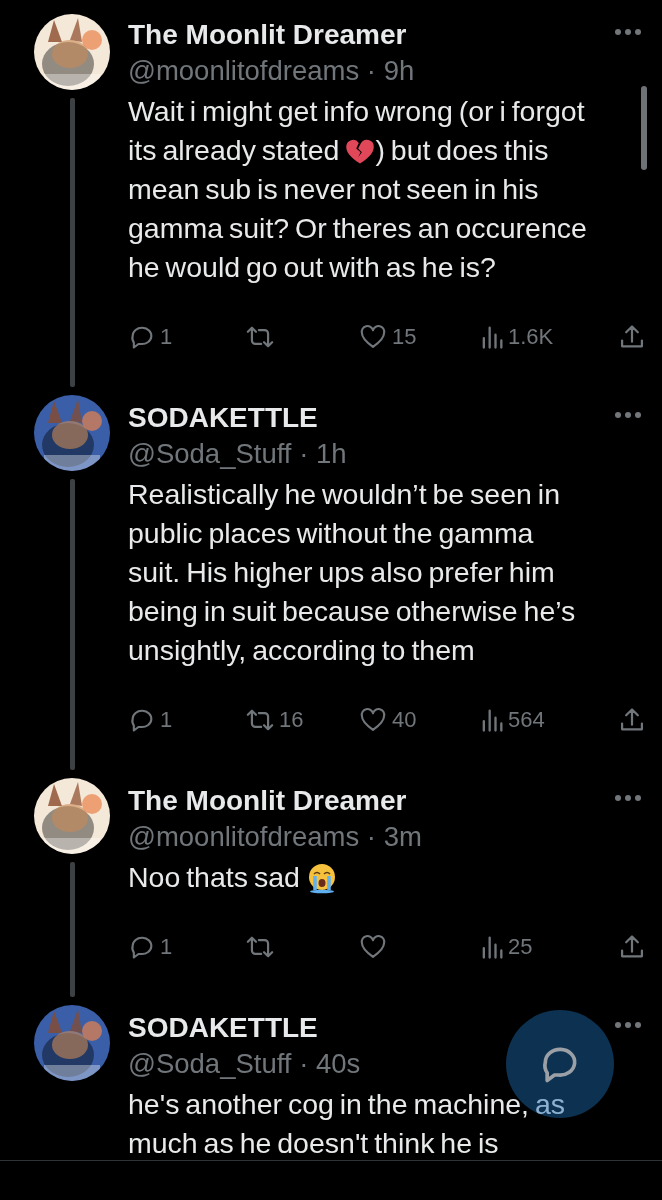 The width and height of the screenshot is (662, 1200). Describe the element at coordinates (275, 837) in the screenshot. I see `handle-and-time: @moonlitofdreams · 3m` at that location.